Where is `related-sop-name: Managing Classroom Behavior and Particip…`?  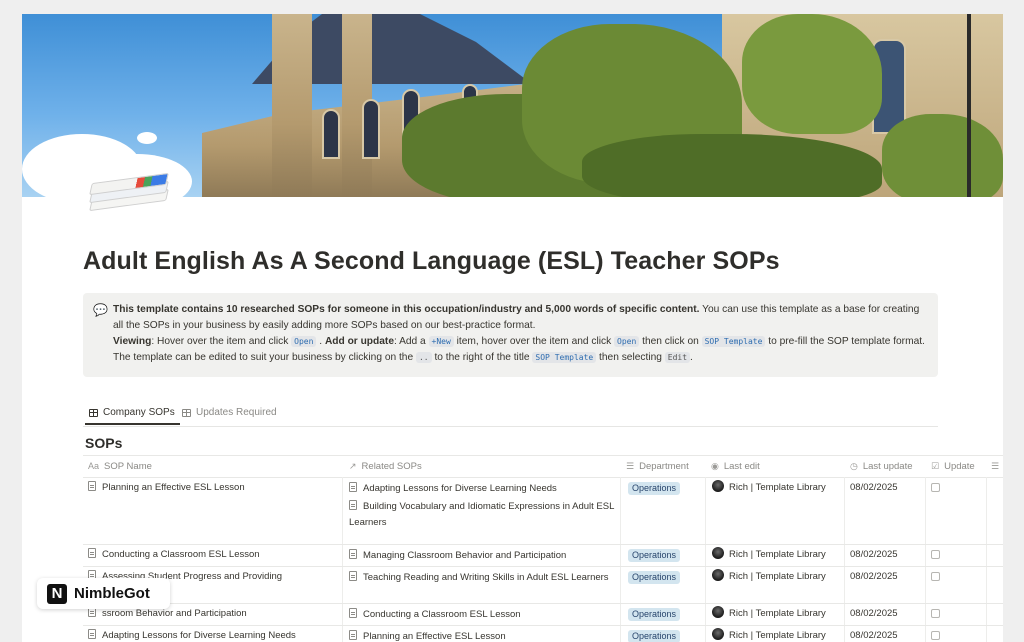 related-sop-name: Managing Classroom Behavior and Particip… is located at coordinates (465, 555).